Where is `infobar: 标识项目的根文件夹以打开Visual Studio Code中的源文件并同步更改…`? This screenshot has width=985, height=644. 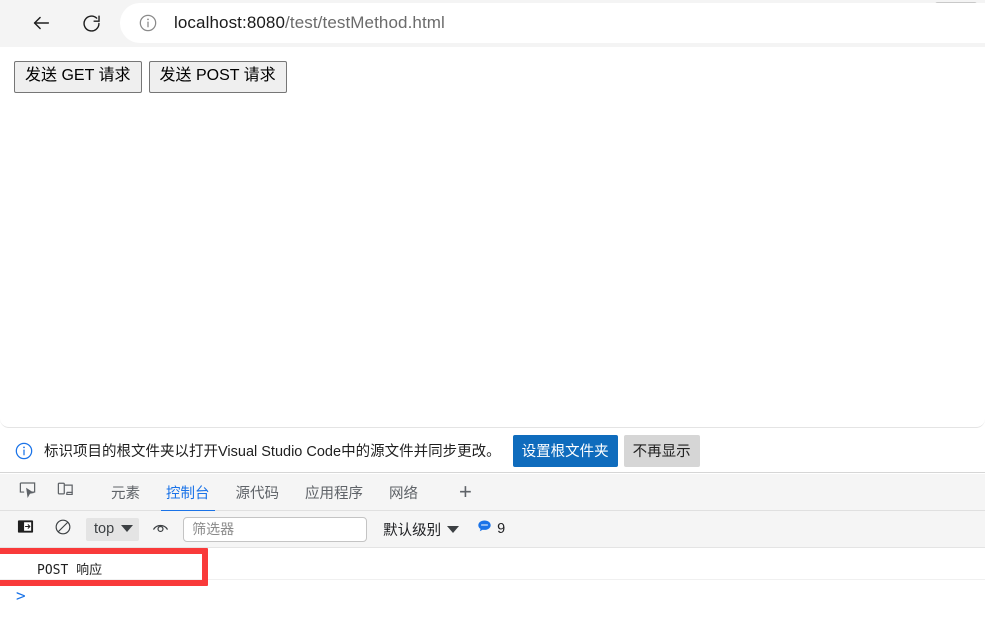 infobar: 标识项目的根文件夹以打开Visual Studio Code中的源文件并同步更改… is located at coordinates (492, 451).